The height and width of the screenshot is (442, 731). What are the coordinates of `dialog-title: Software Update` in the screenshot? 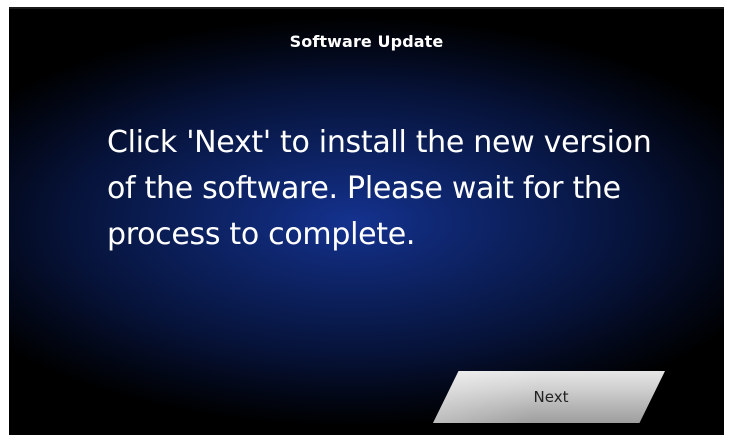 It's located at (366, 41).